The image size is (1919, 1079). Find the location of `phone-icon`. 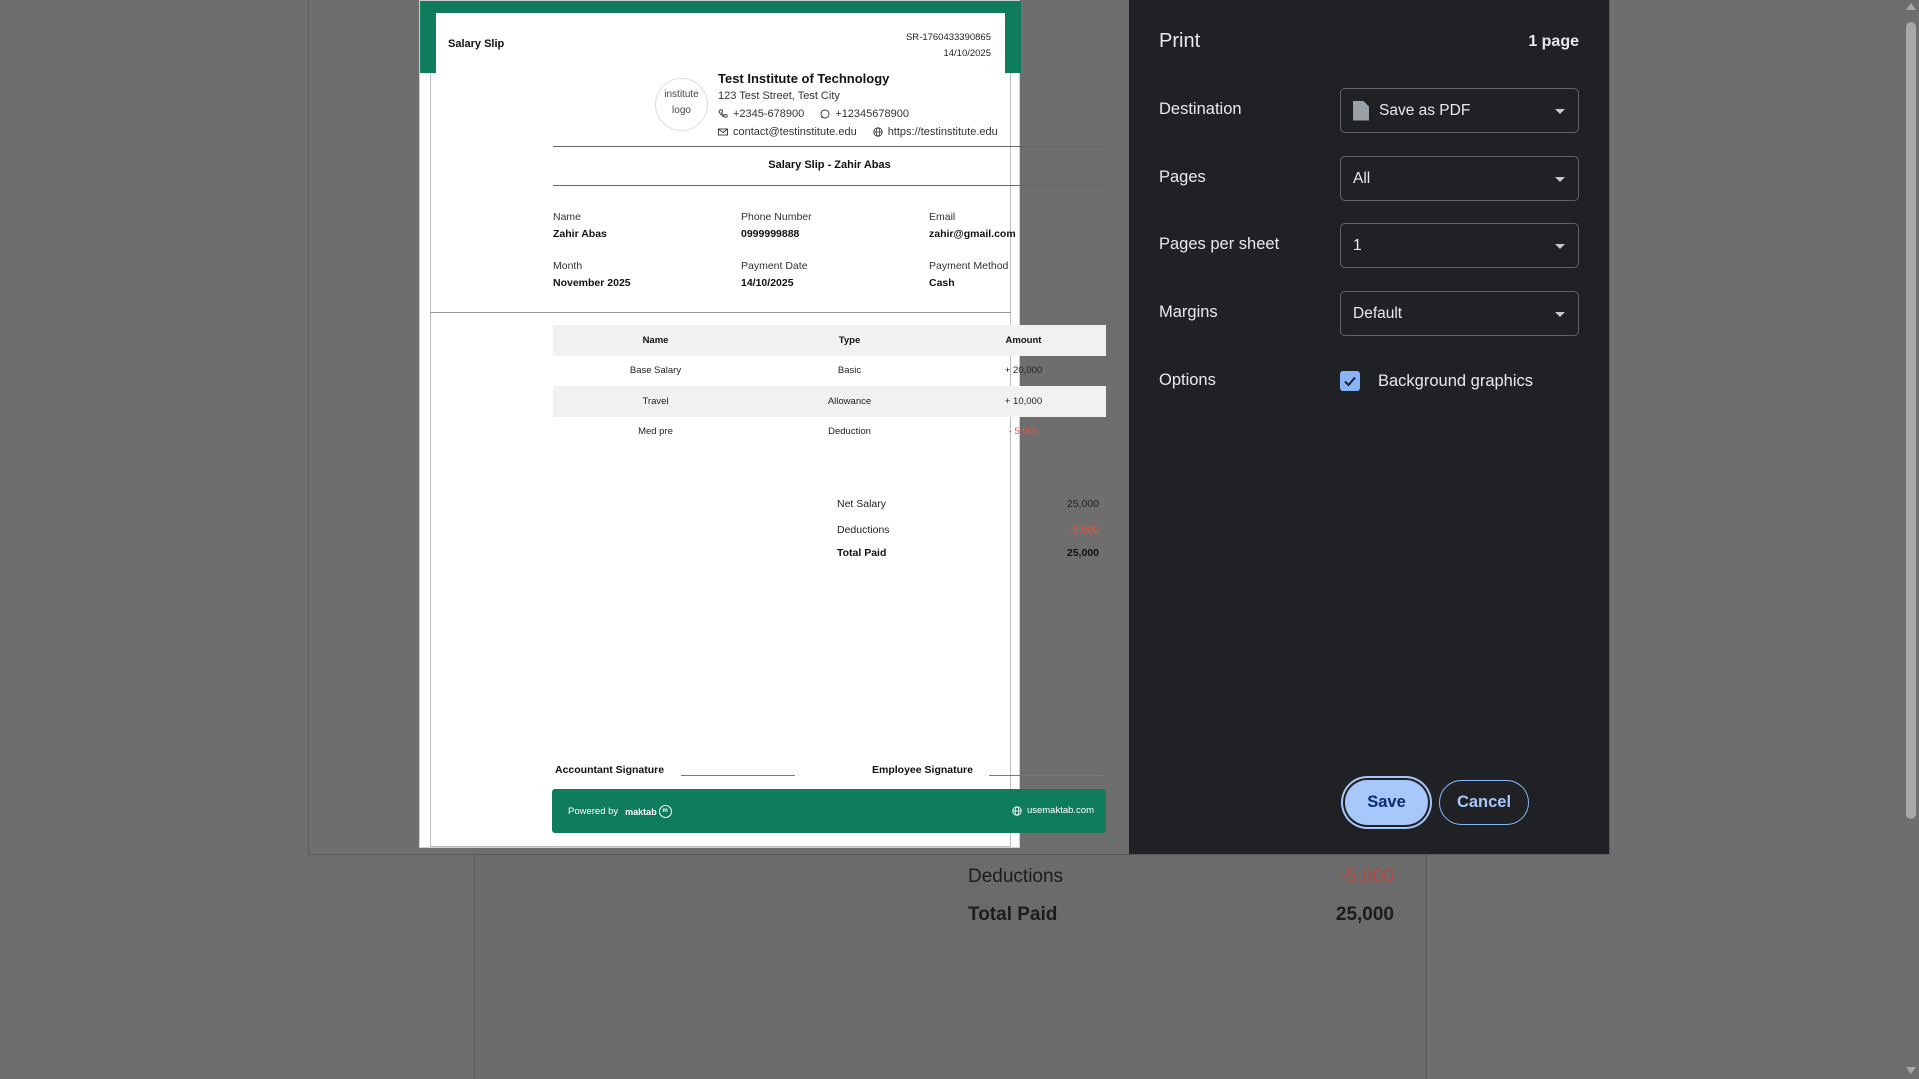

phone-icon is located at coordinates (723, 113).